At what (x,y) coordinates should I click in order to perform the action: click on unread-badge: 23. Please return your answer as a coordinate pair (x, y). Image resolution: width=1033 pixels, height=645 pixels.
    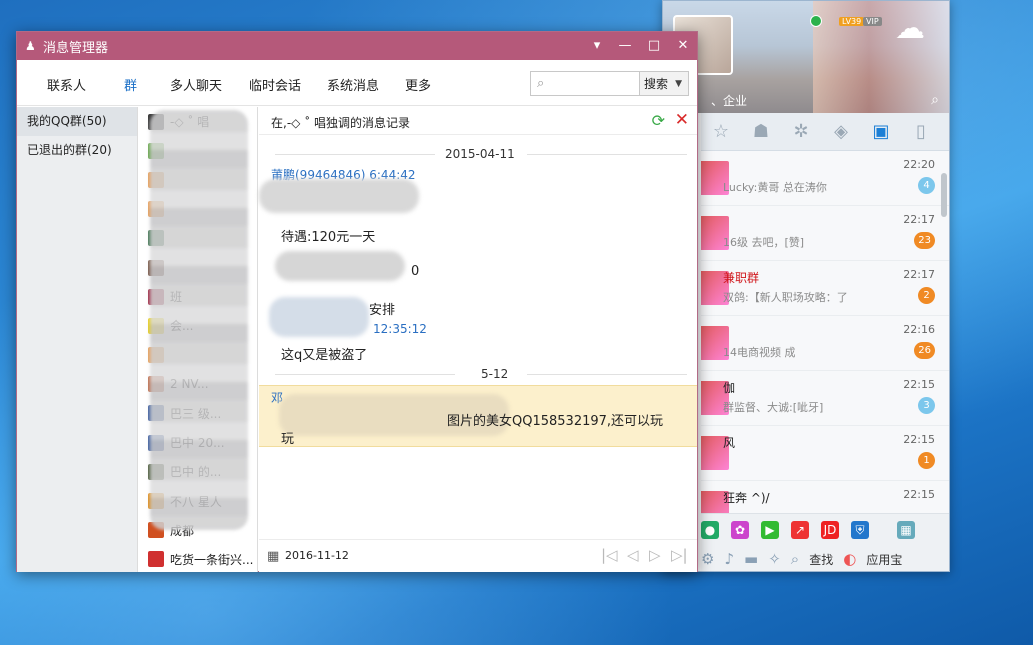
    Looking at the image, I should click on (924, 240).